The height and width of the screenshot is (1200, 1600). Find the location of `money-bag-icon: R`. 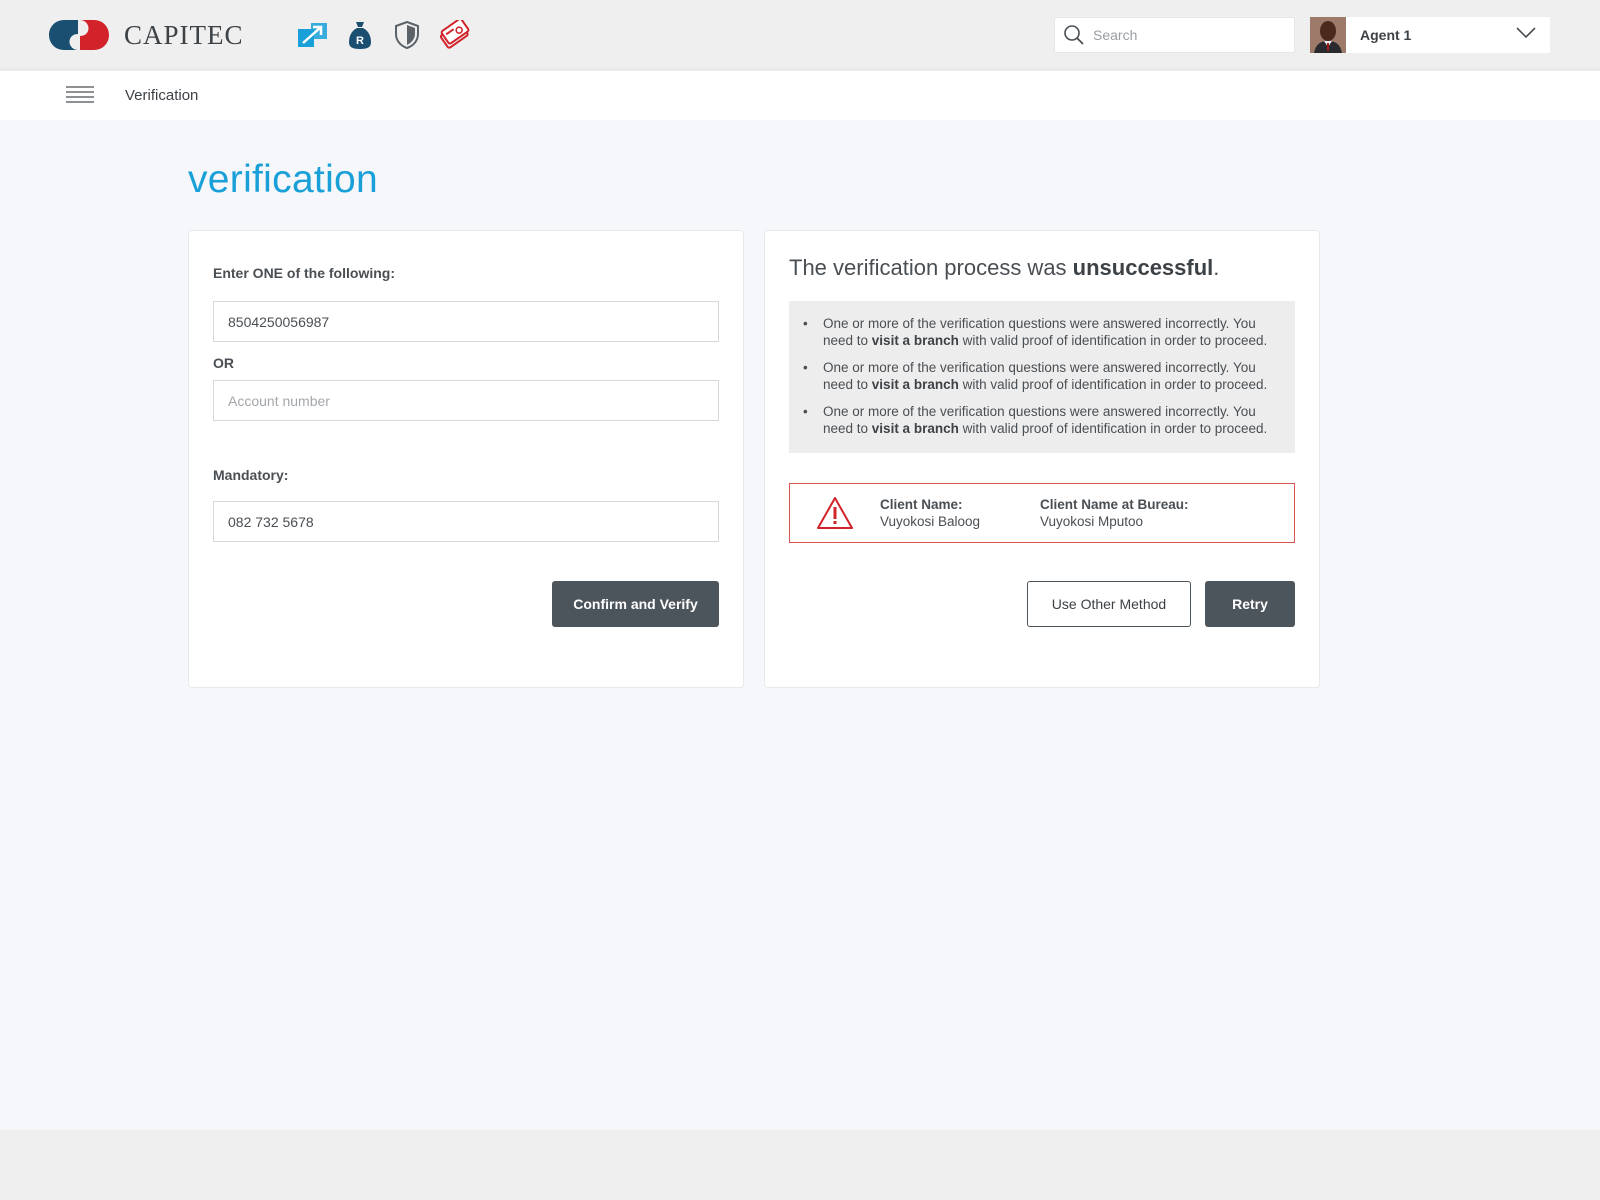

money-bag-icon: R is located at coordinates (360, 35).